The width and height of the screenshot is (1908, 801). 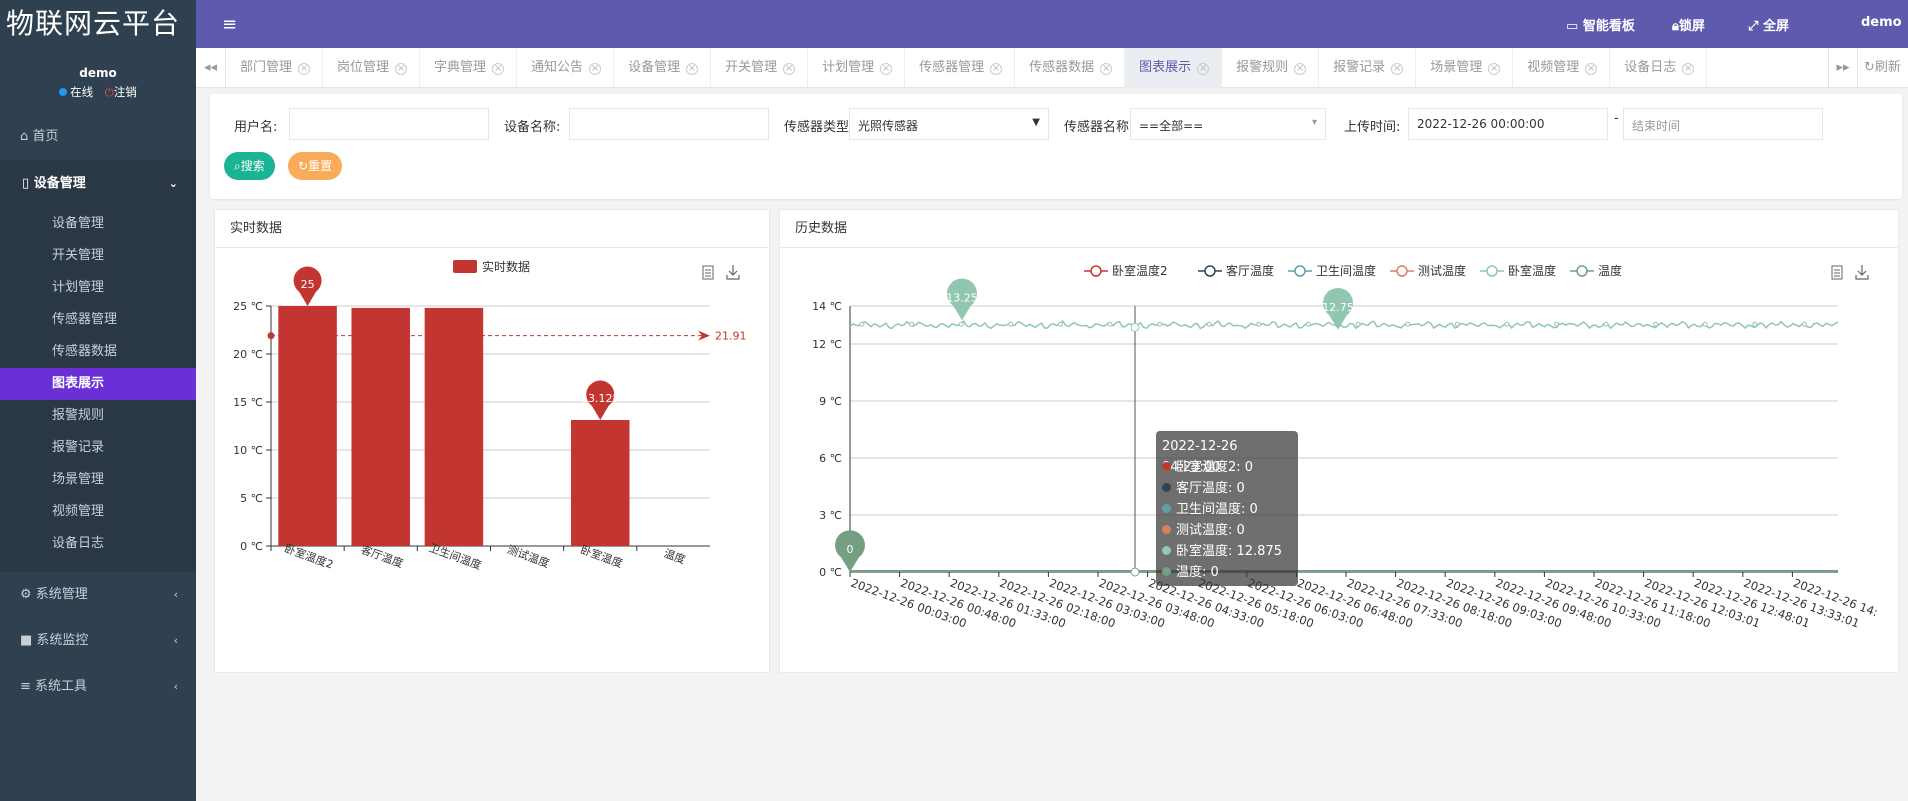 What do you see at coordinates (669, 124) in the screenshot?
I see `device-name-input` at bounding box center [669, 124].